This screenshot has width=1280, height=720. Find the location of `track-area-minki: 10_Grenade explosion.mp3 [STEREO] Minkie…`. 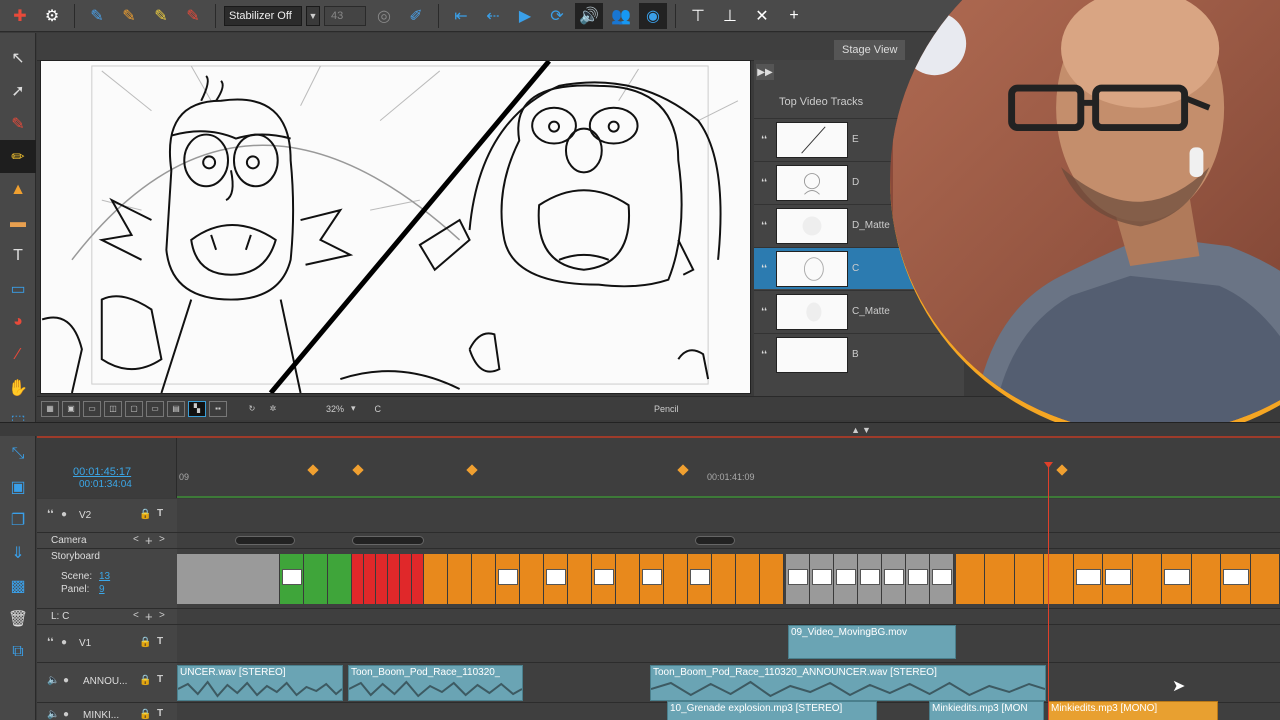

track-area-minki: 10_Grenade explosion.mp3 [STEREO] Minkie… is located at coordinates (728, 710).